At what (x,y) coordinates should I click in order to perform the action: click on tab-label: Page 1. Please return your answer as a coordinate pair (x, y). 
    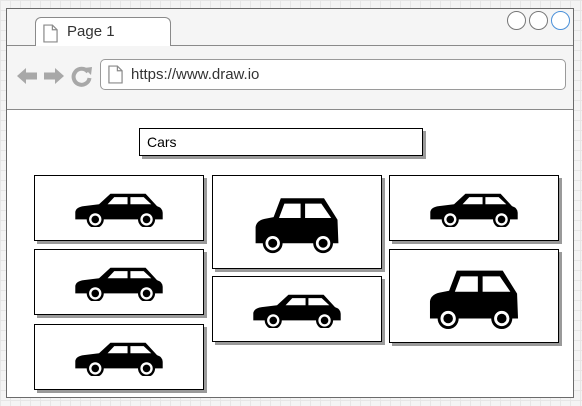
    Looking at the image, I should click on (91, 31).